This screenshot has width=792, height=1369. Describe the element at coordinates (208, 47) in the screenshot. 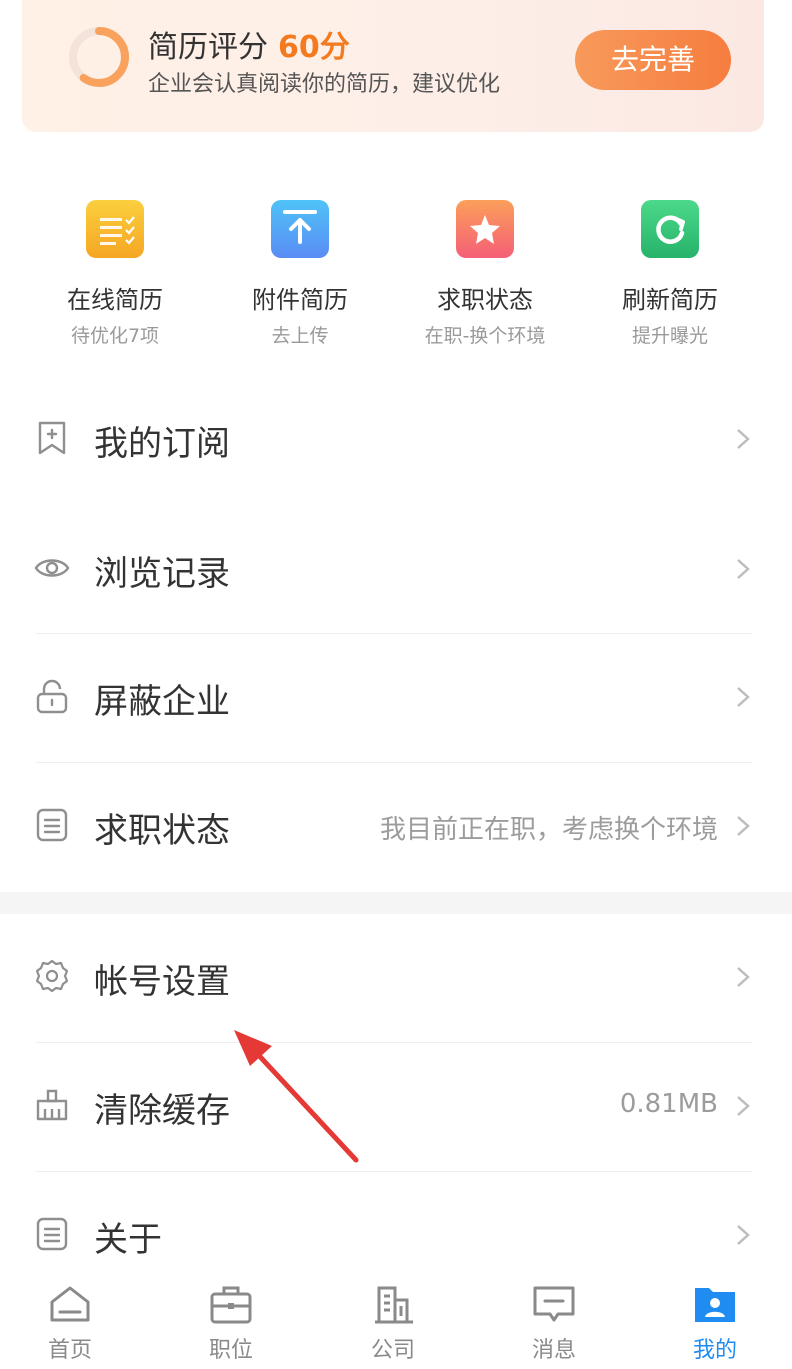

I see `score-title-label: 简历评分` at that location.